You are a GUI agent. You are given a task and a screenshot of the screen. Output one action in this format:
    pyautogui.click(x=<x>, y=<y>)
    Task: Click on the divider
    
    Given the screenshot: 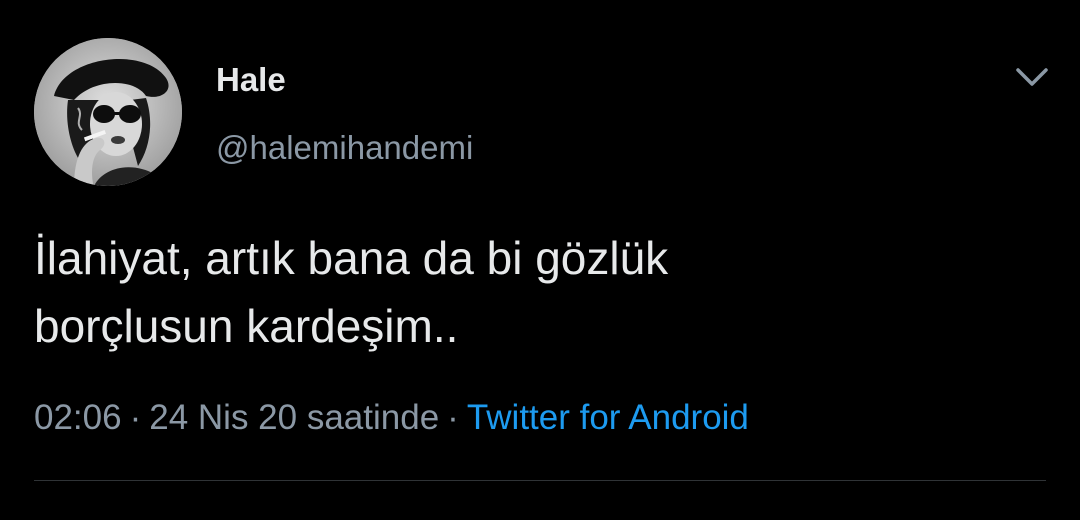 What is the action you would take?
    pyautogui.click(x=540, y=480)
    